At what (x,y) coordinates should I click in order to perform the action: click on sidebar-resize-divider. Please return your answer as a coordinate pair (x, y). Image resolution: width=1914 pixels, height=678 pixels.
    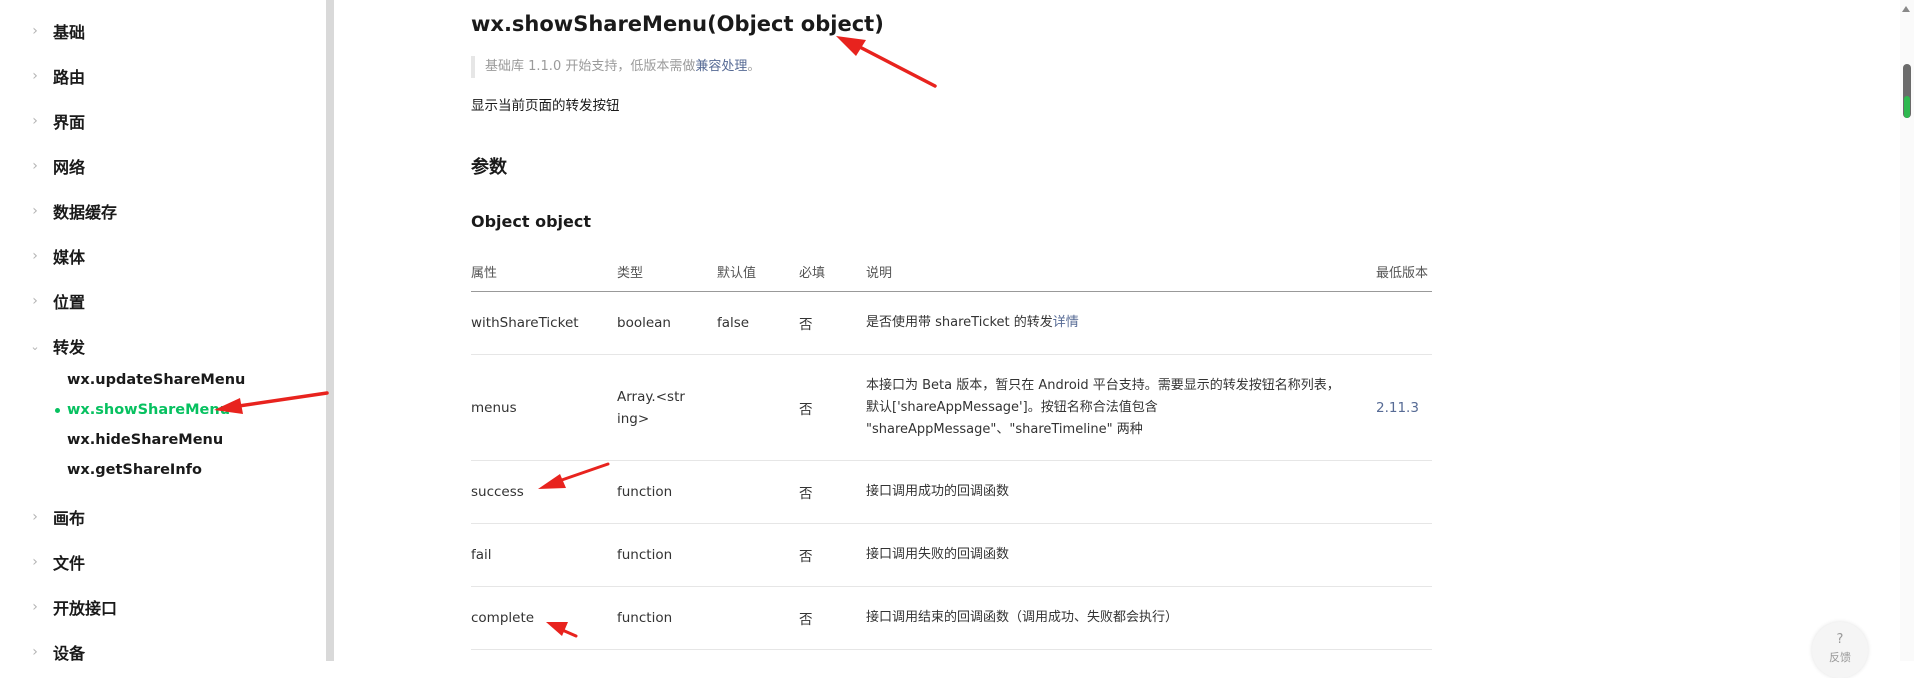
    Looking at the image, I should click on (330, 330).